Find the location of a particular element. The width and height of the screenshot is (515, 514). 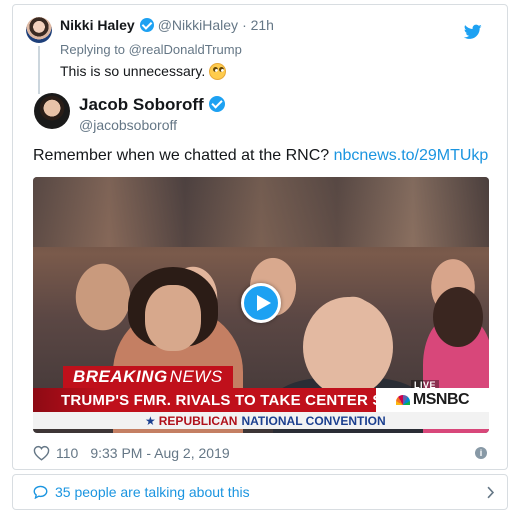

tweet-link: nbcnews.to/29MTUkp is located at coordinates (411, 155).